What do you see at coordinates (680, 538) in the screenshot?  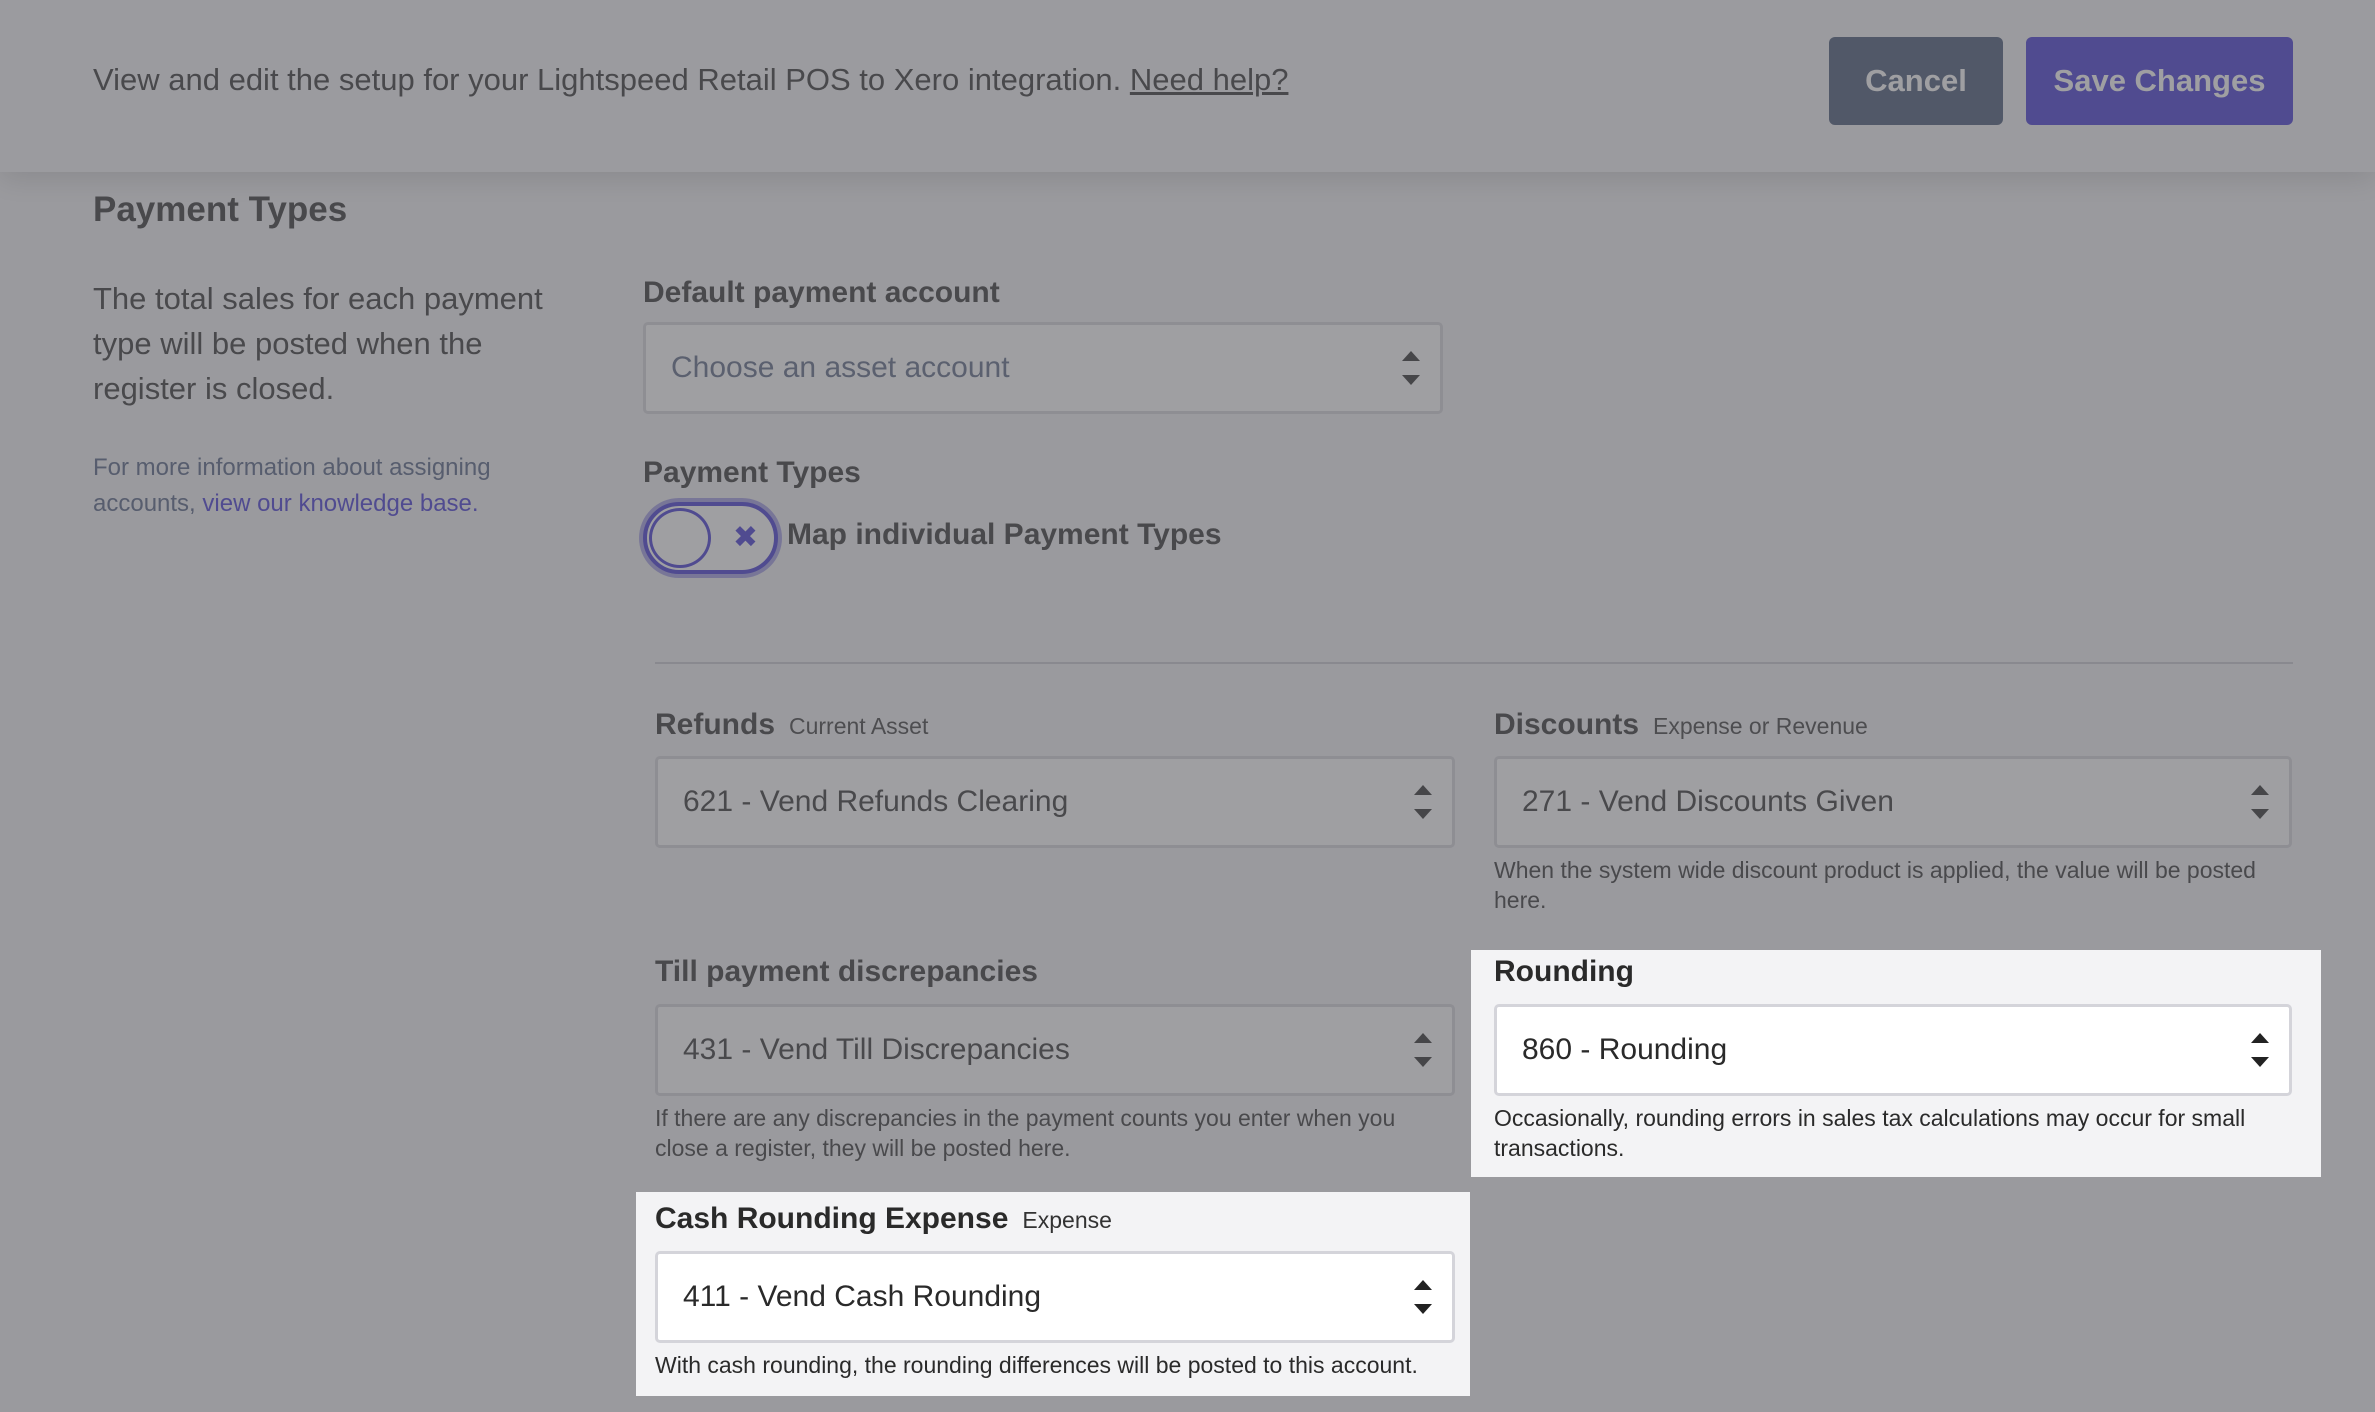 I see `toggle-knob` at bounding box center [680, 538].